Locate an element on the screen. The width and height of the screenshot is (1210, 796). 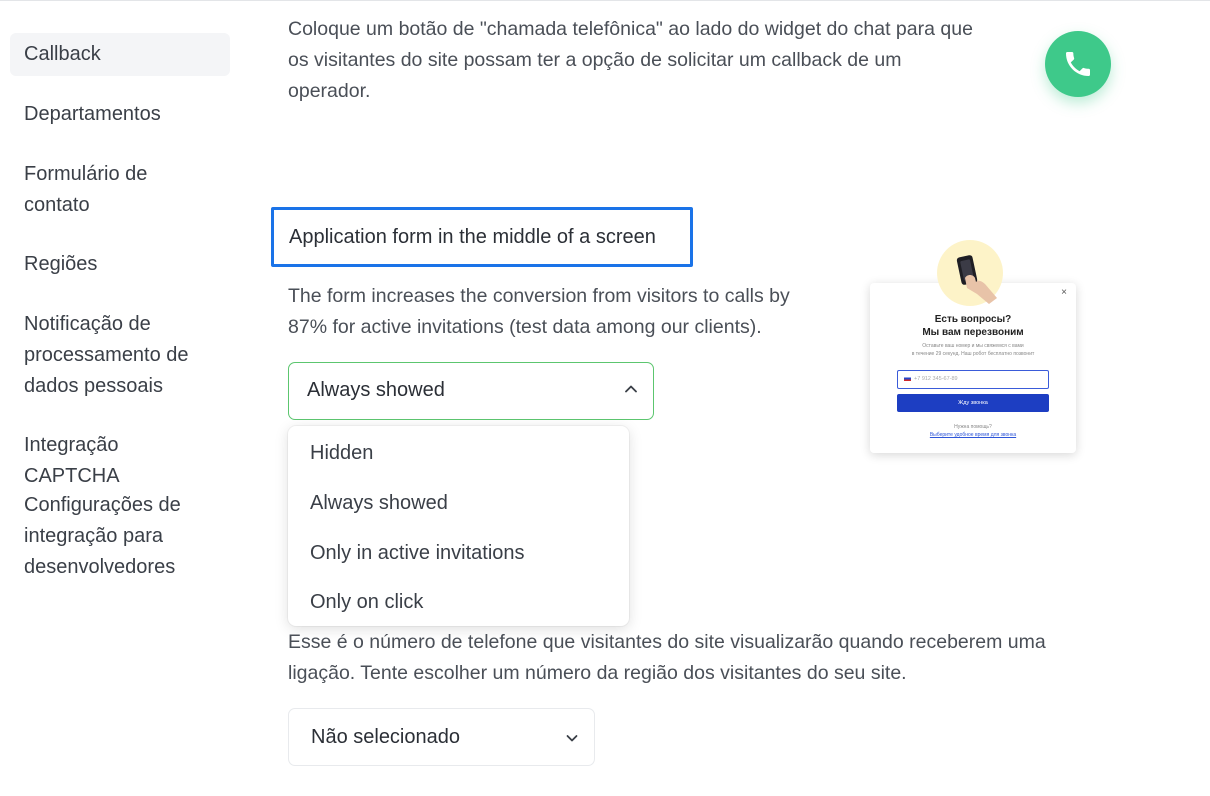
chevron-up-icon is located at coordinates (631, 389).